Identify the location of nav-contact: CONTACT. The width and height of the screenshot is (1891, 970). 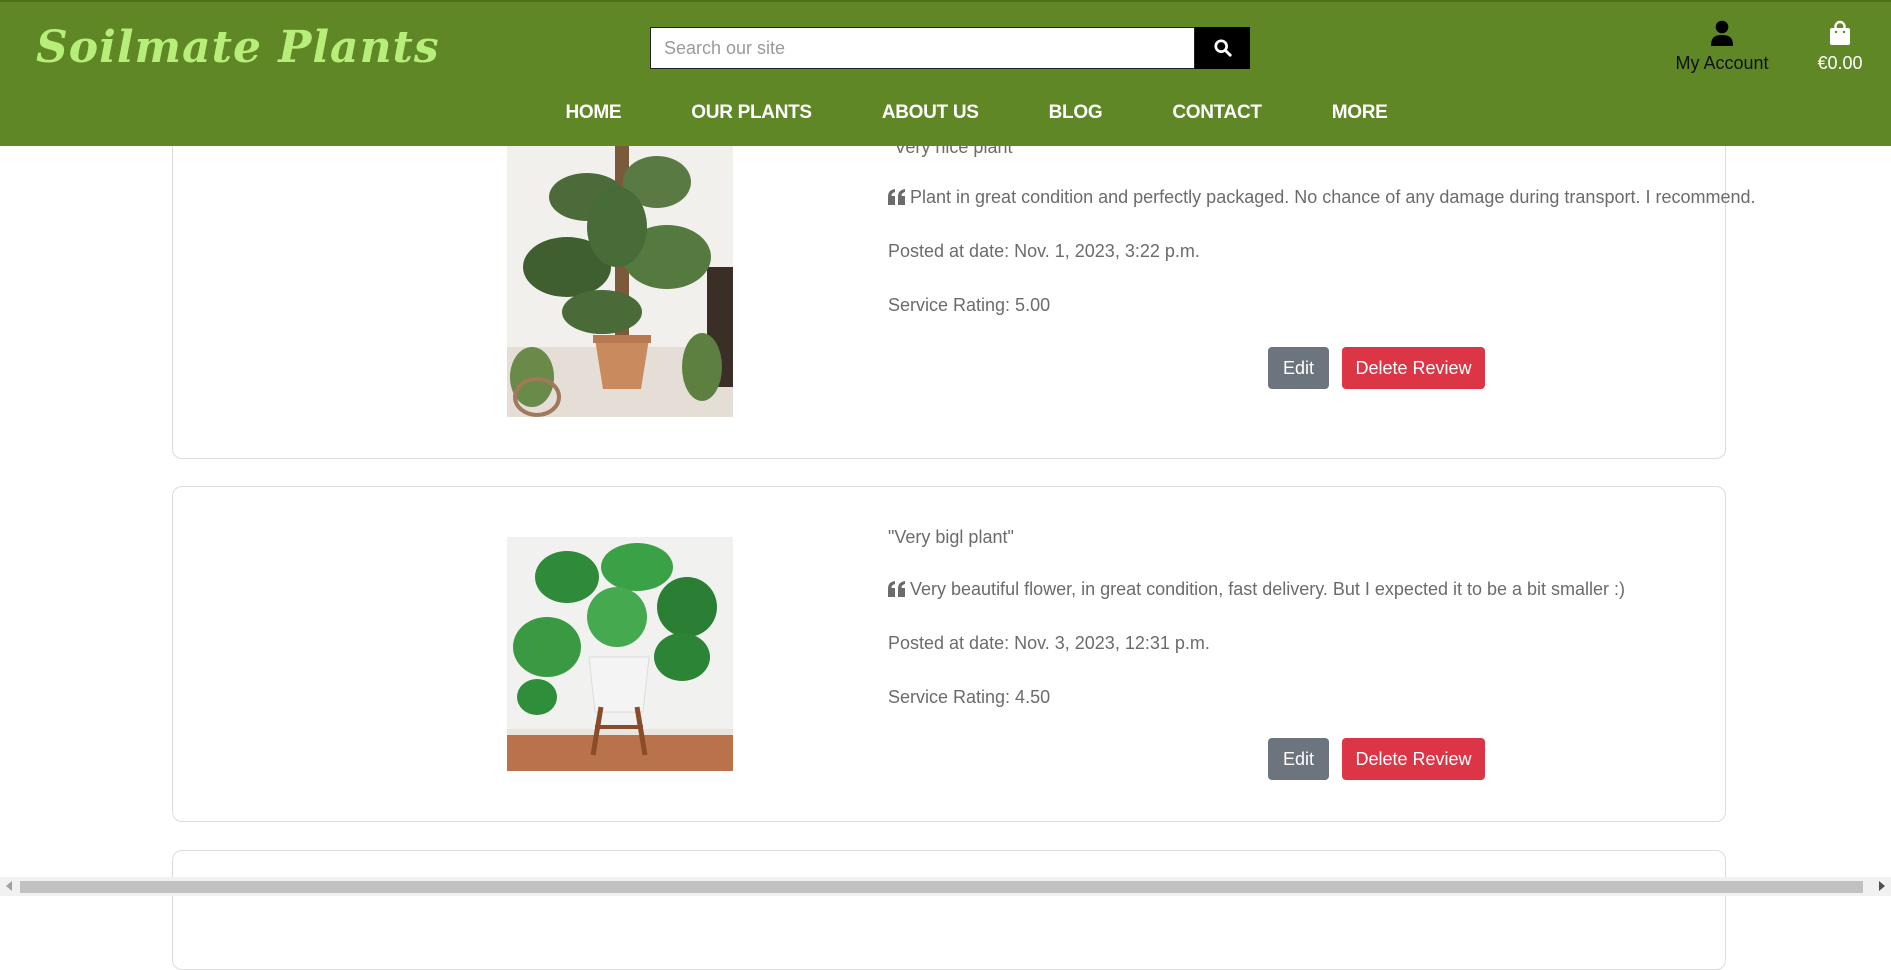
(1217, 117).